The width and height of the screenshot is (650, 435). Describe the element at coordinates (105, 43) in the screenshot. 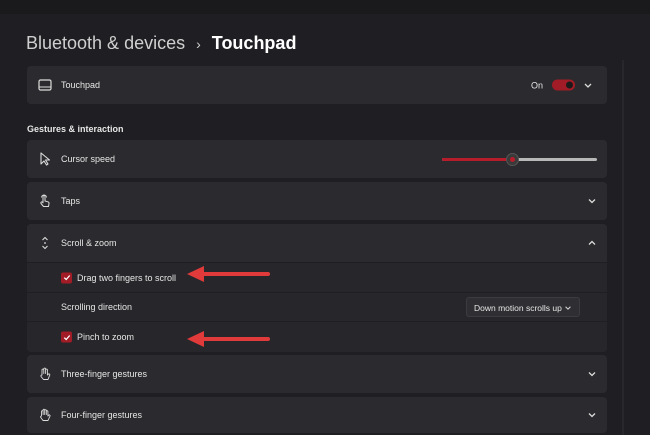

I see `breadcrumb-parent: Bluetooth & devices` at that location.